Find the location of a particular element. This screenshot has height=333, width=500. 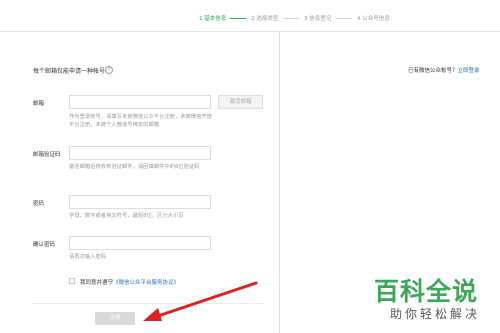

watermark-main-text: 百科全说 is located at coordinates (426, 291).